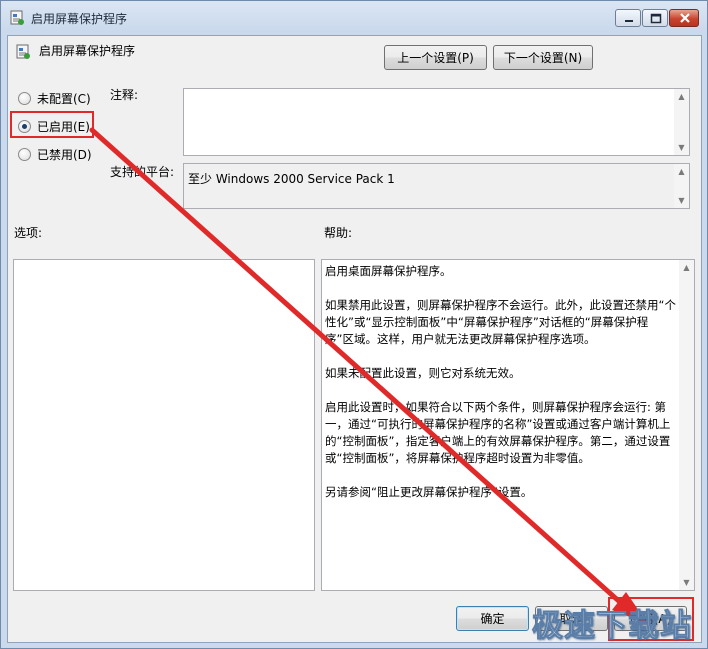 This screenshot has height=649, width=708. I want to click on radio-not-configured: 未配置(C), so click(54, 98).